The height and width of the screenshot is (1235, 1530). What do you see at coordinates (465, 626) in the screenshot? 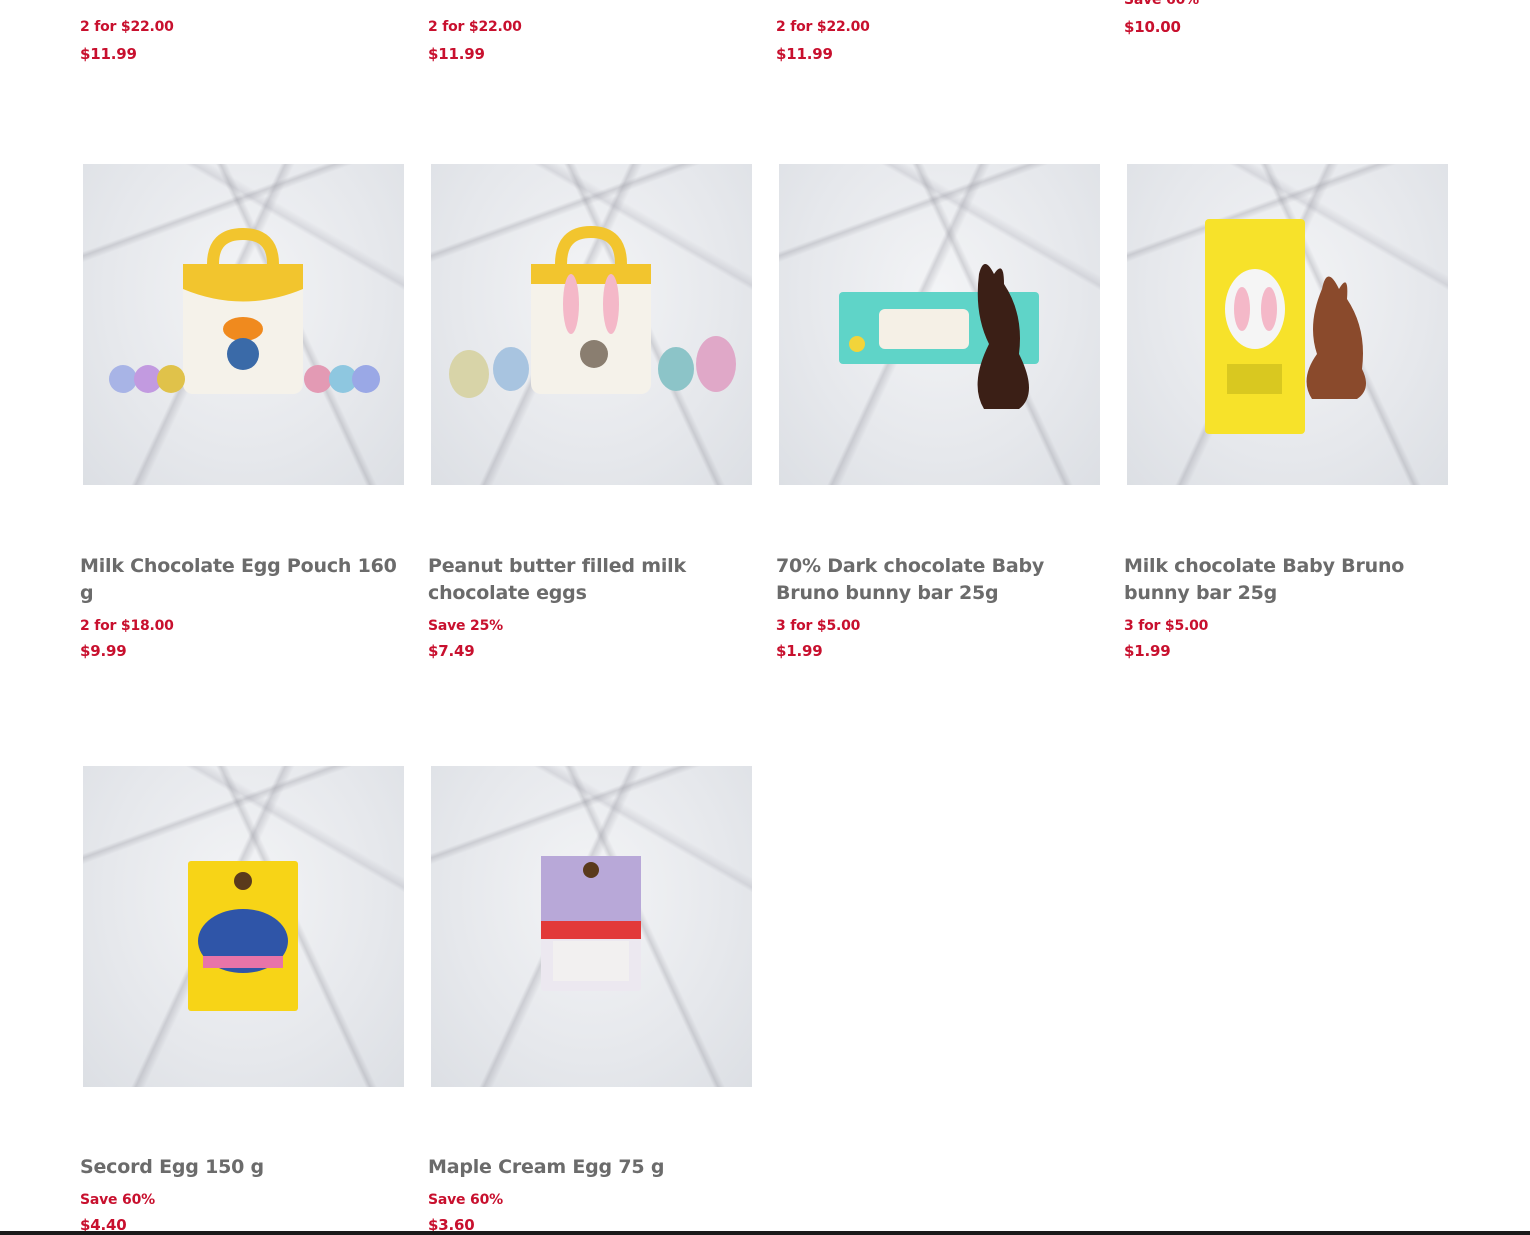
I see `promo-label: Save 25%` at bounding box center [465, 626].